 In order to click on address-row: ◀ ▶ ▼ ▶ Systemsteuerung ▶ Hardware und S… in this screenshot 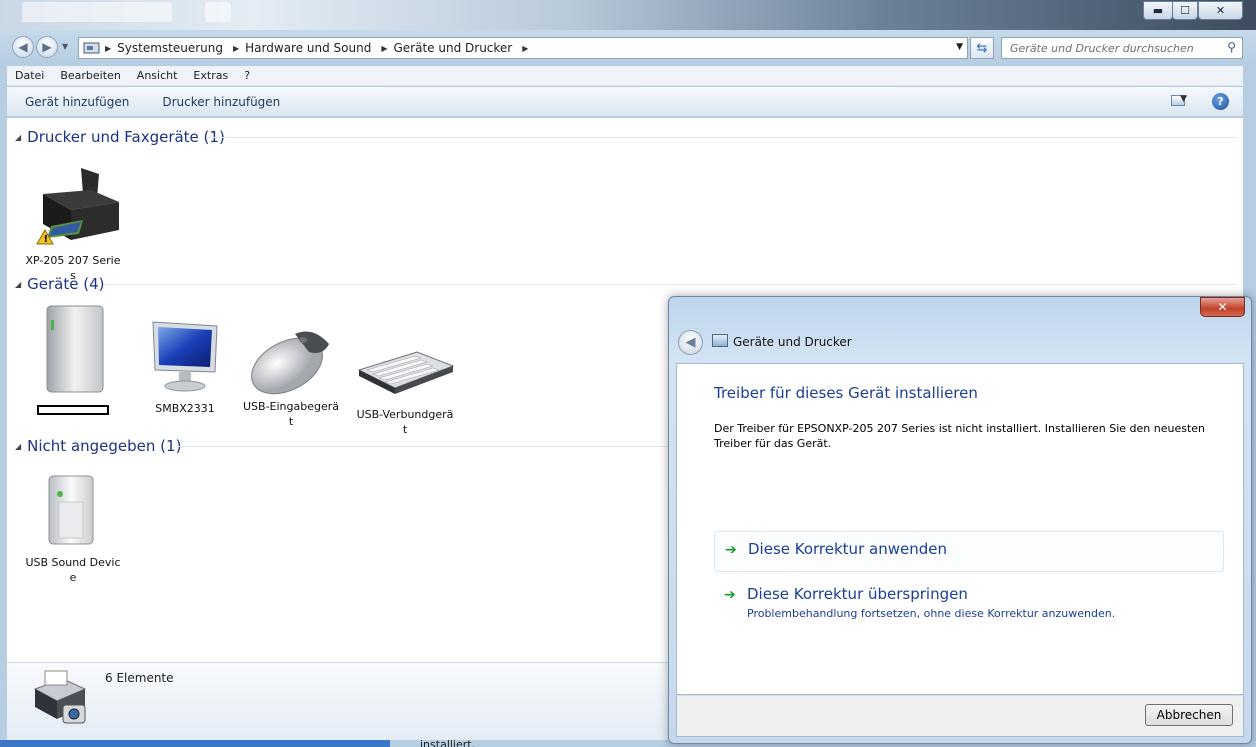, I will do `click(628, 47)`.